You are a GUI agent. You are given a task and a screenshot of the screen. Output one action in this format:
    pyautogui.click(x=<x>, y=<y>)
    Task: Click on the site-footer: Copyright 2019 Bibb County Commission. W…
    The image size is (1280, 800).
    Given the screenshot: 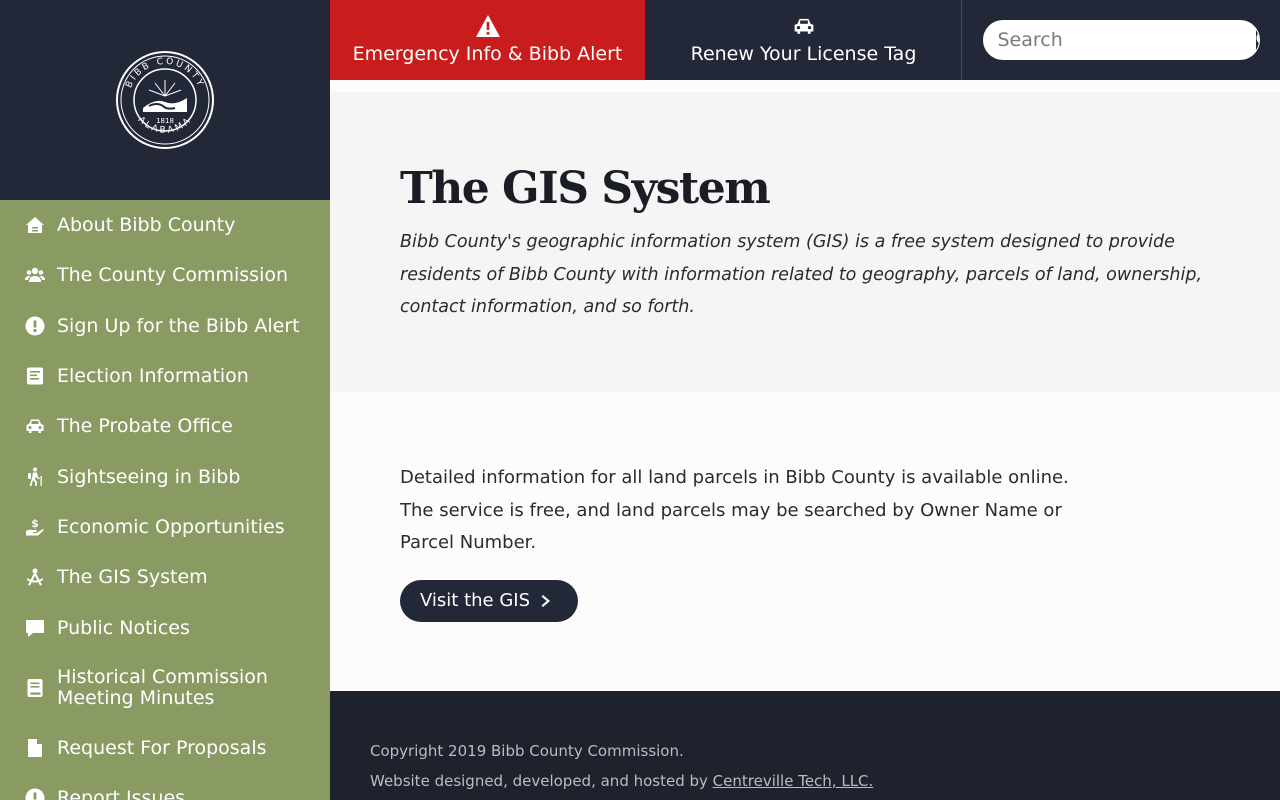 What is the action you would take?
    pyautogui.click(x=805, y=745)
    